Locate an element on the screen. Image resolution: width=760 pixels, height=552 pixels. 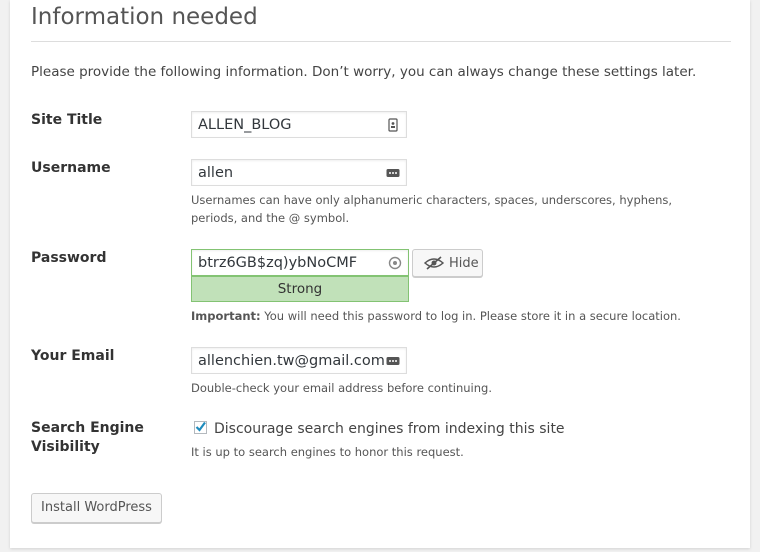
password-strength-meter: Strong is located at coordinates (300, 289).